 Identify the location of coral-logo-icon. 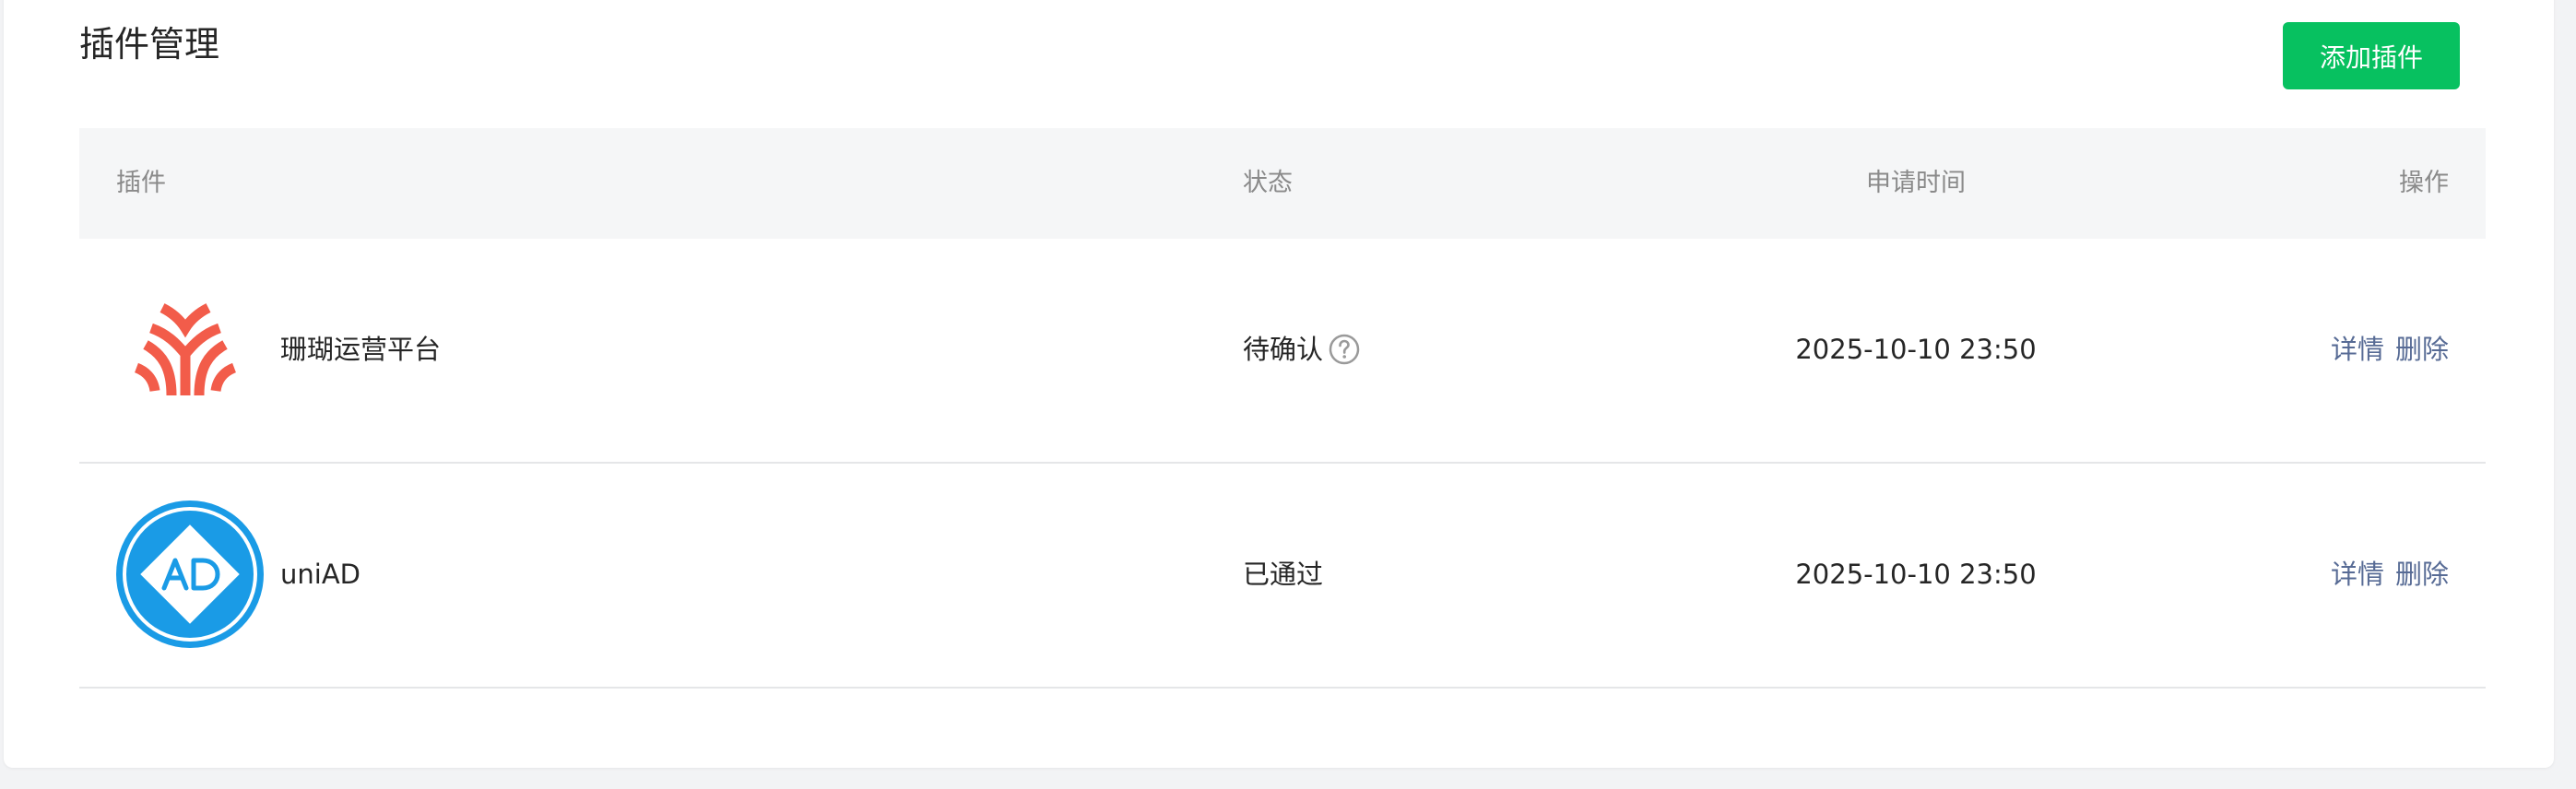
(185, 350).